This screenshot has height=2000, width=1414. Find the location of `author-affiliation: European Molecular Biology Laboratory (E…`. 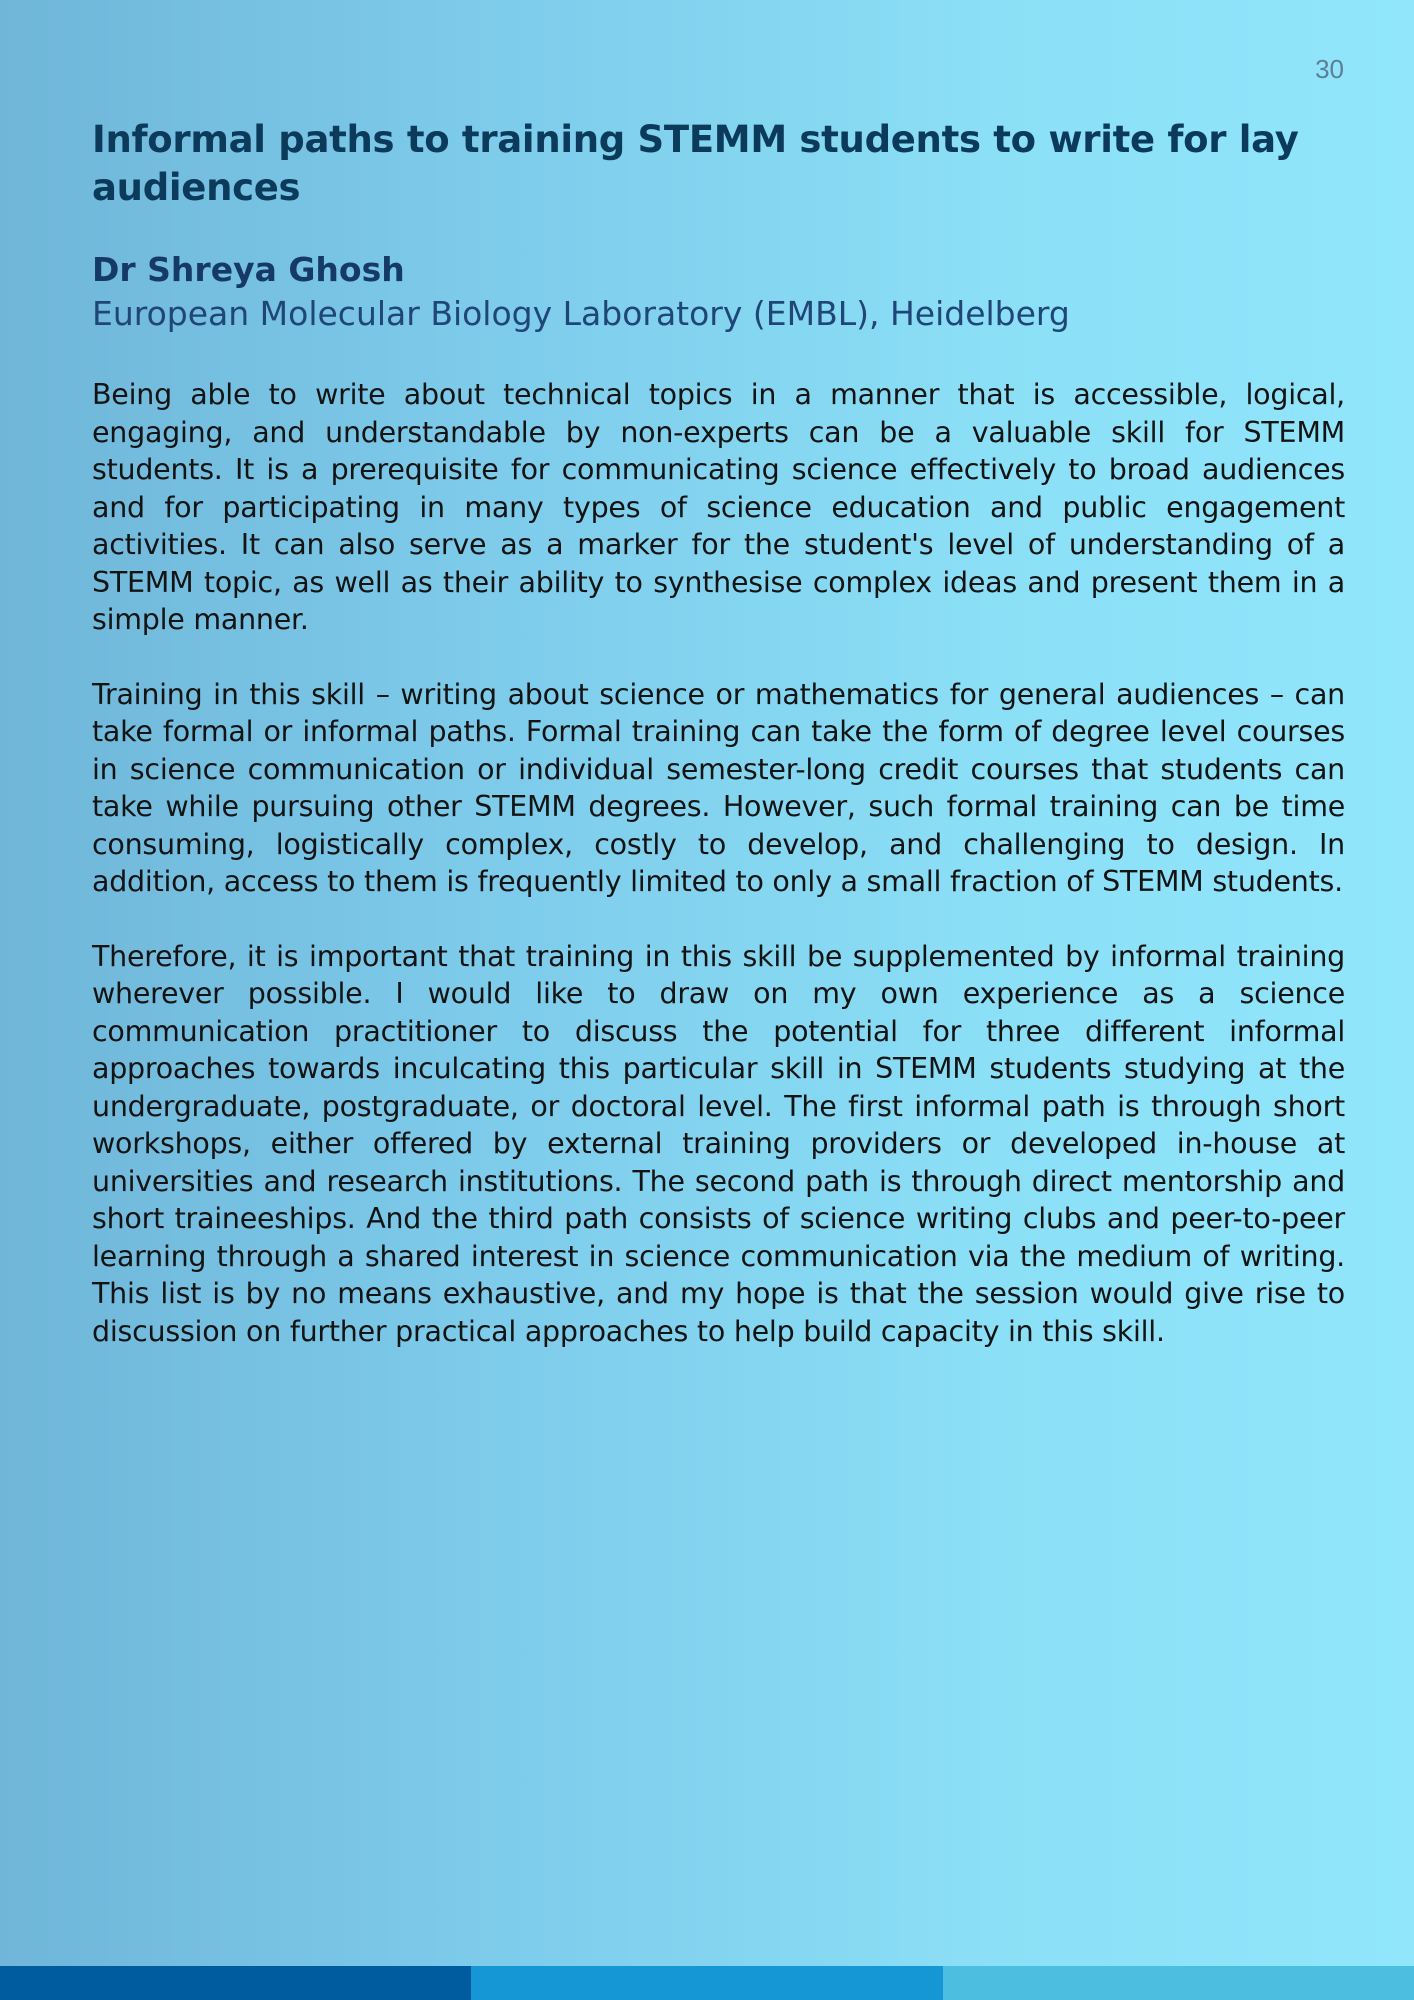

author-affiliation: European Molecular Biology Laboratory (E… is located at coordinates (581, 313).